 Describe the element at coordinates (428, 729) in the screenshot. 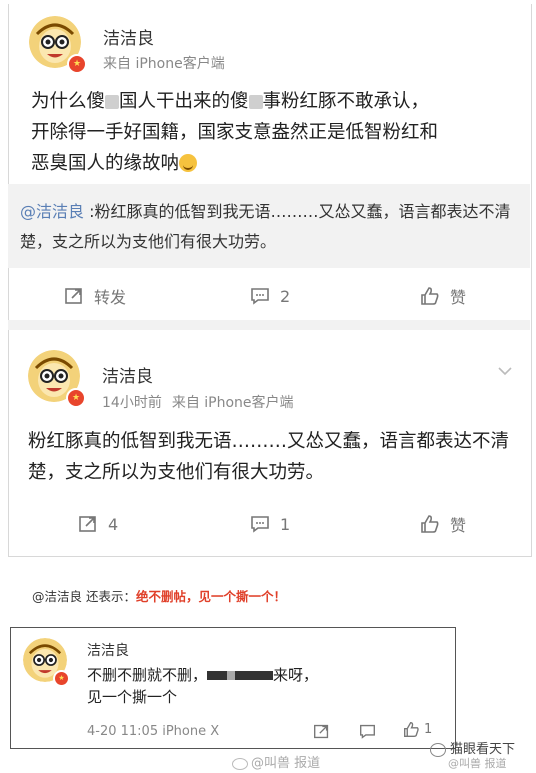

I see `like-count: 1` at that location.